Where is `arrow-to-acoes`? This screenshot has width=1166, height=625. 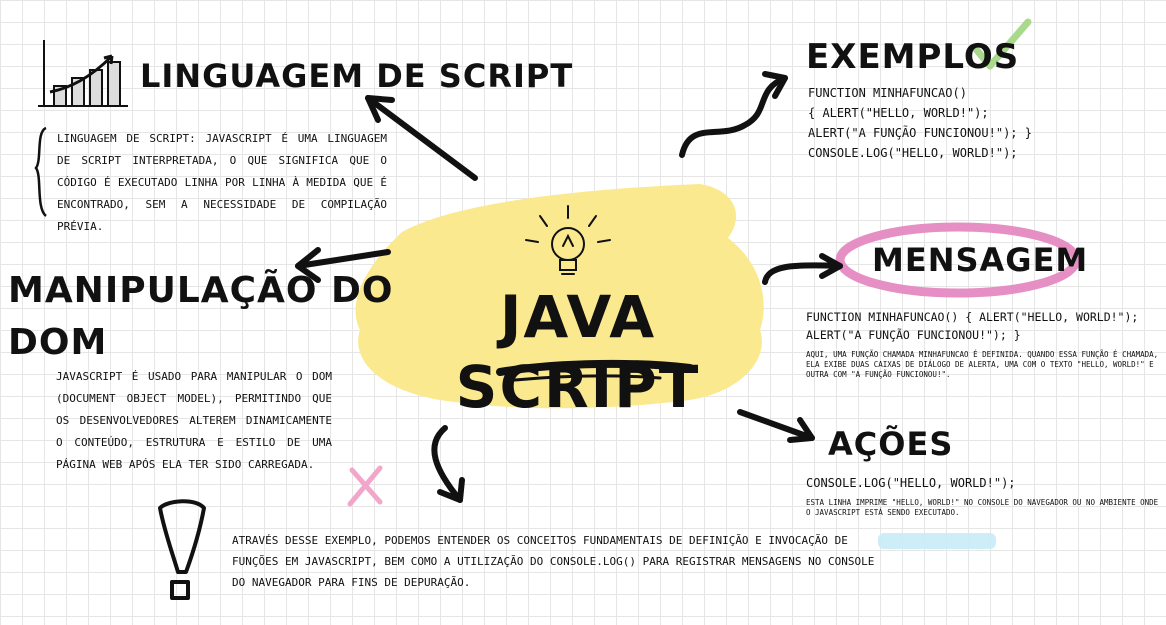 arrow-to-acoes is located at coordinates (776, 425).